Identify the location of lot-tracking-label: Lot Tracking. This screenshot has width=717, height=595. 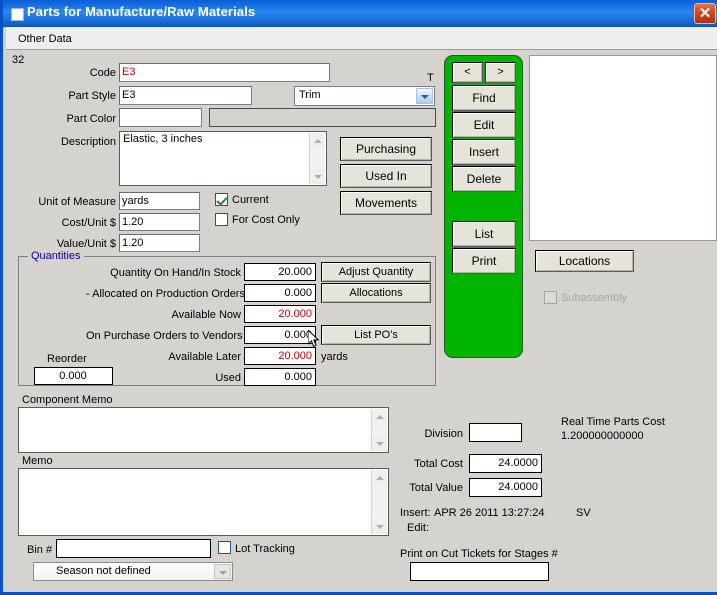
(265, 549).